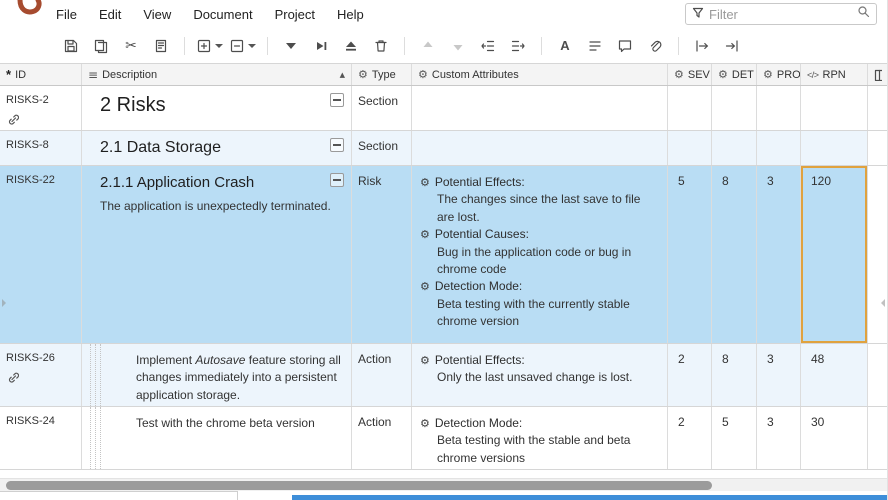 The image size is (888, 500). I want to click on cut-button: ✂, so click(131, 46).